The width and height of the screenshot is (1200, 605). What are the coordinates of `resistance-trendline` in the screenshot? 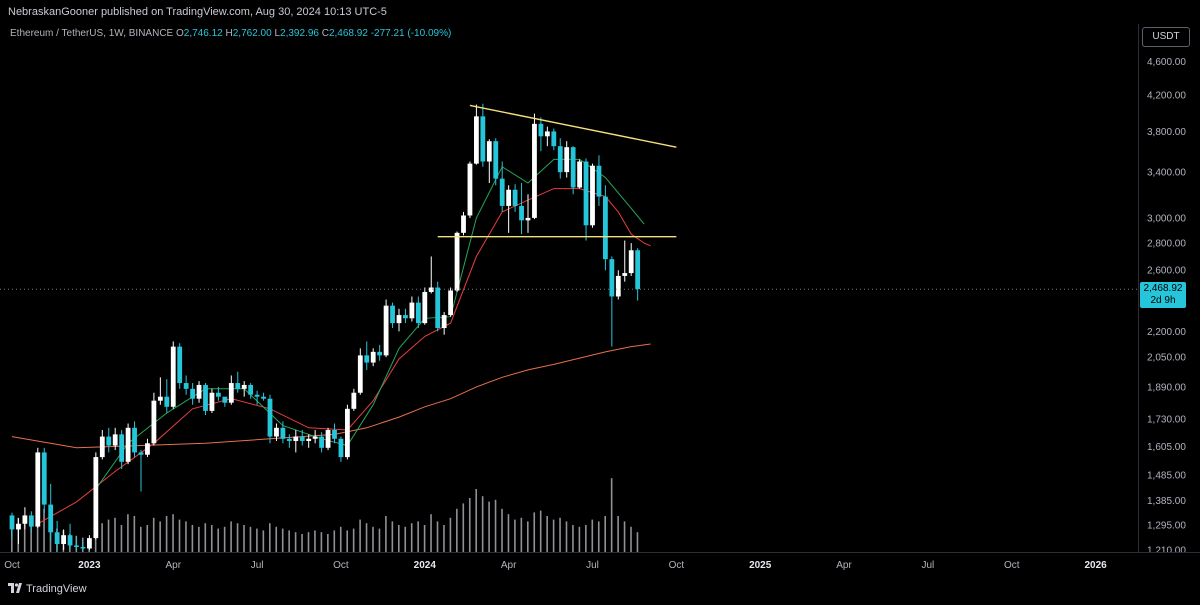 It's located at (573, 126).